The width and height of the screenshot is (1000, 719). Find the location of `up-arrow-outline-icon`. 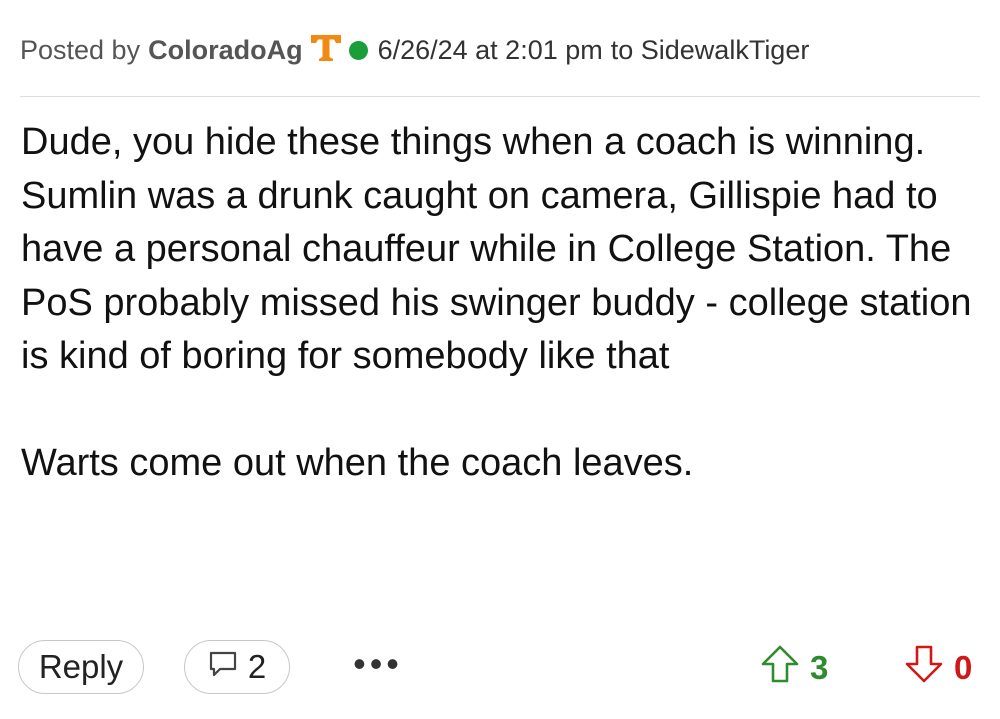

up-arrow-outline-icon is located at coordinates (780, 668).